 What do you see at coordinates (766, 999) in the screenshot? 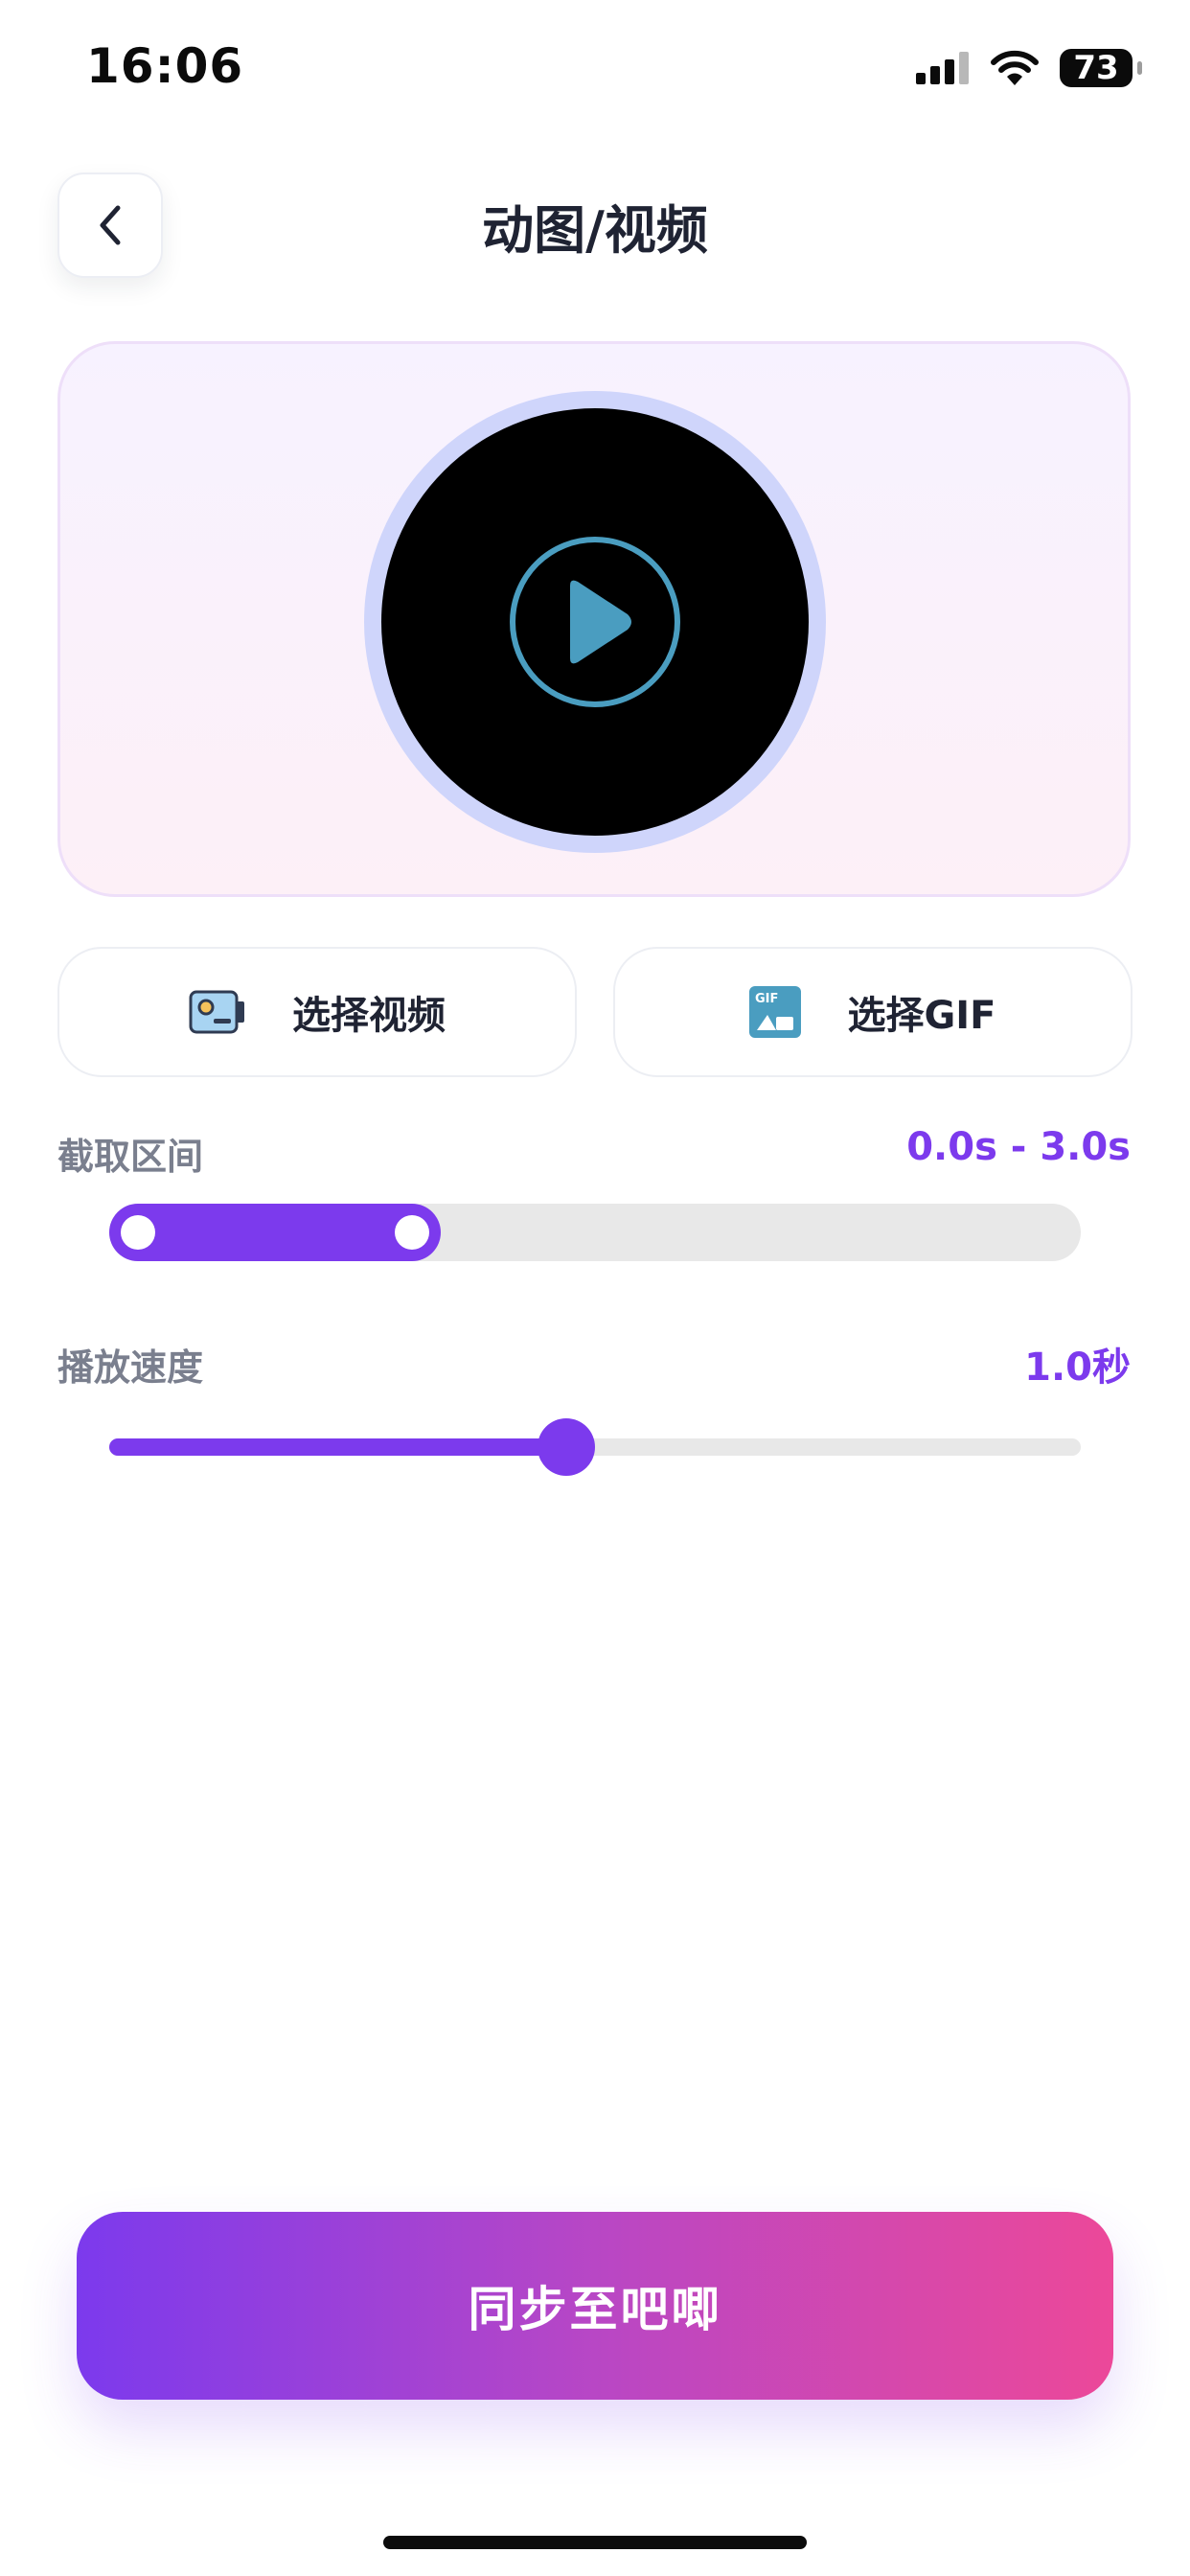
I see `gif-icon-text: GIF` at bounding box center [766, 999].